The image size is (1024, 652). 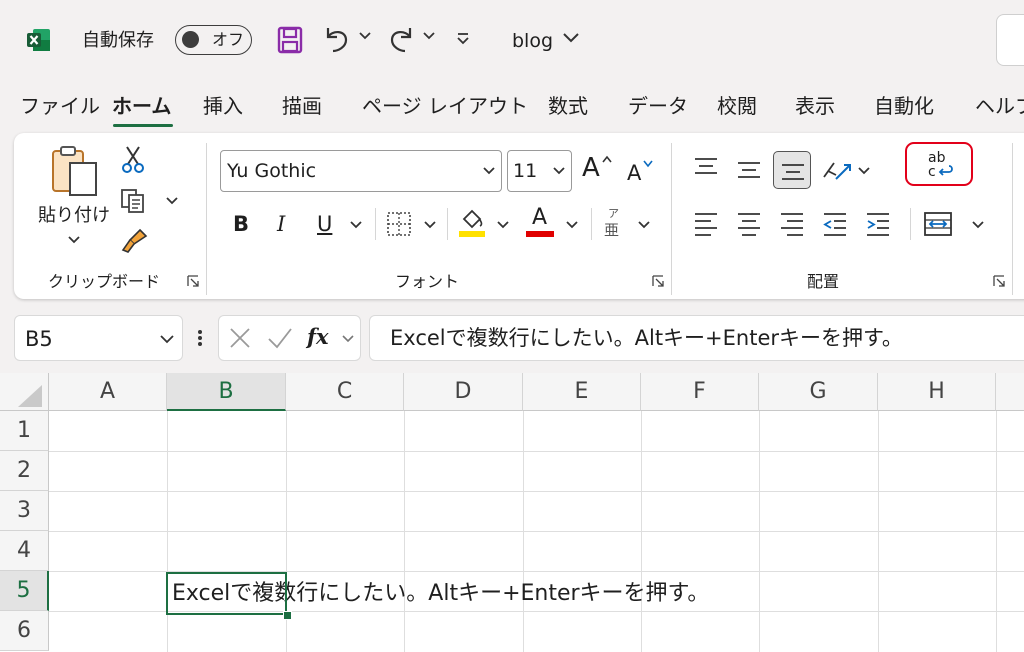 I want to click on tab-insert: 挿入, so click(x=223, y=106).